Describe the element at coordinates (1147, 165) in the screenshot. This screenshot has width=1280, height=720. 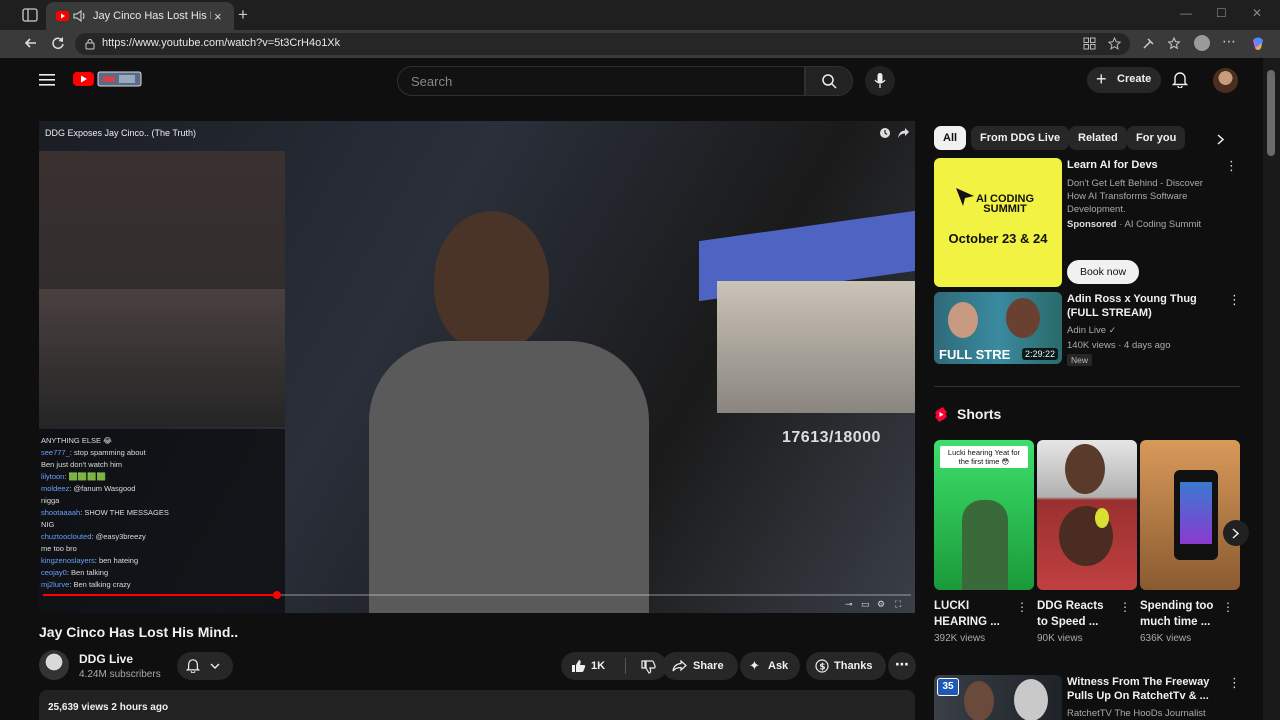
I see `ad-title: Learn AI for Devs` at that location.